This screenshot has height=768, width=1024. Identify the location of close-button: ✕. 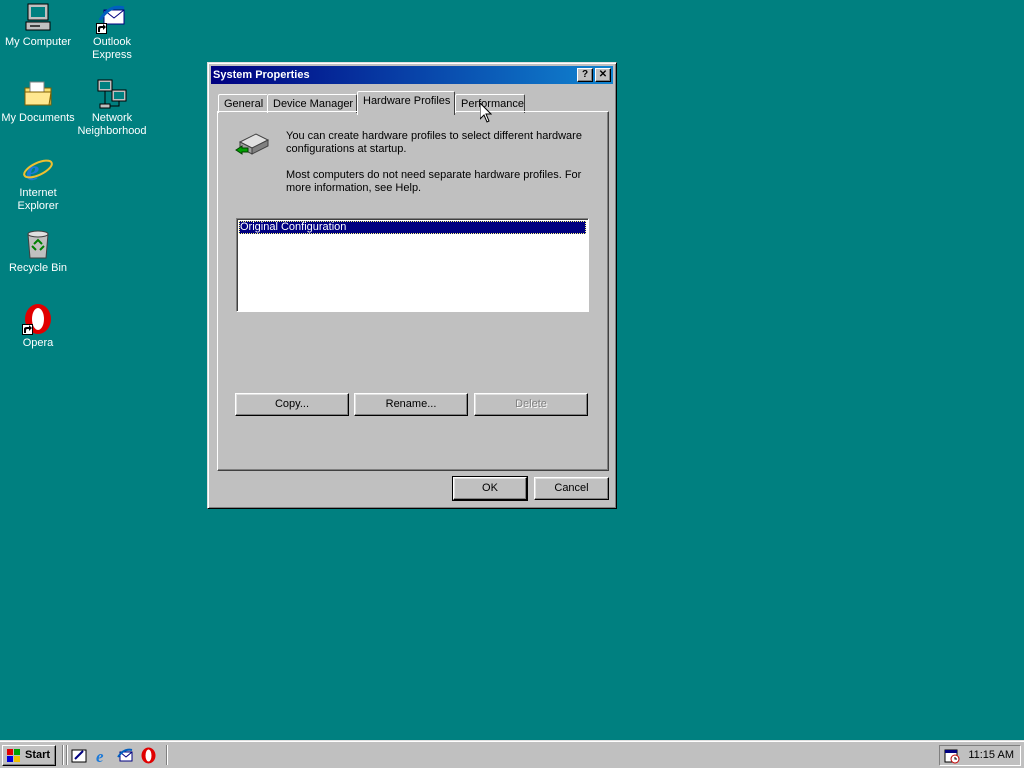
(603, 75).